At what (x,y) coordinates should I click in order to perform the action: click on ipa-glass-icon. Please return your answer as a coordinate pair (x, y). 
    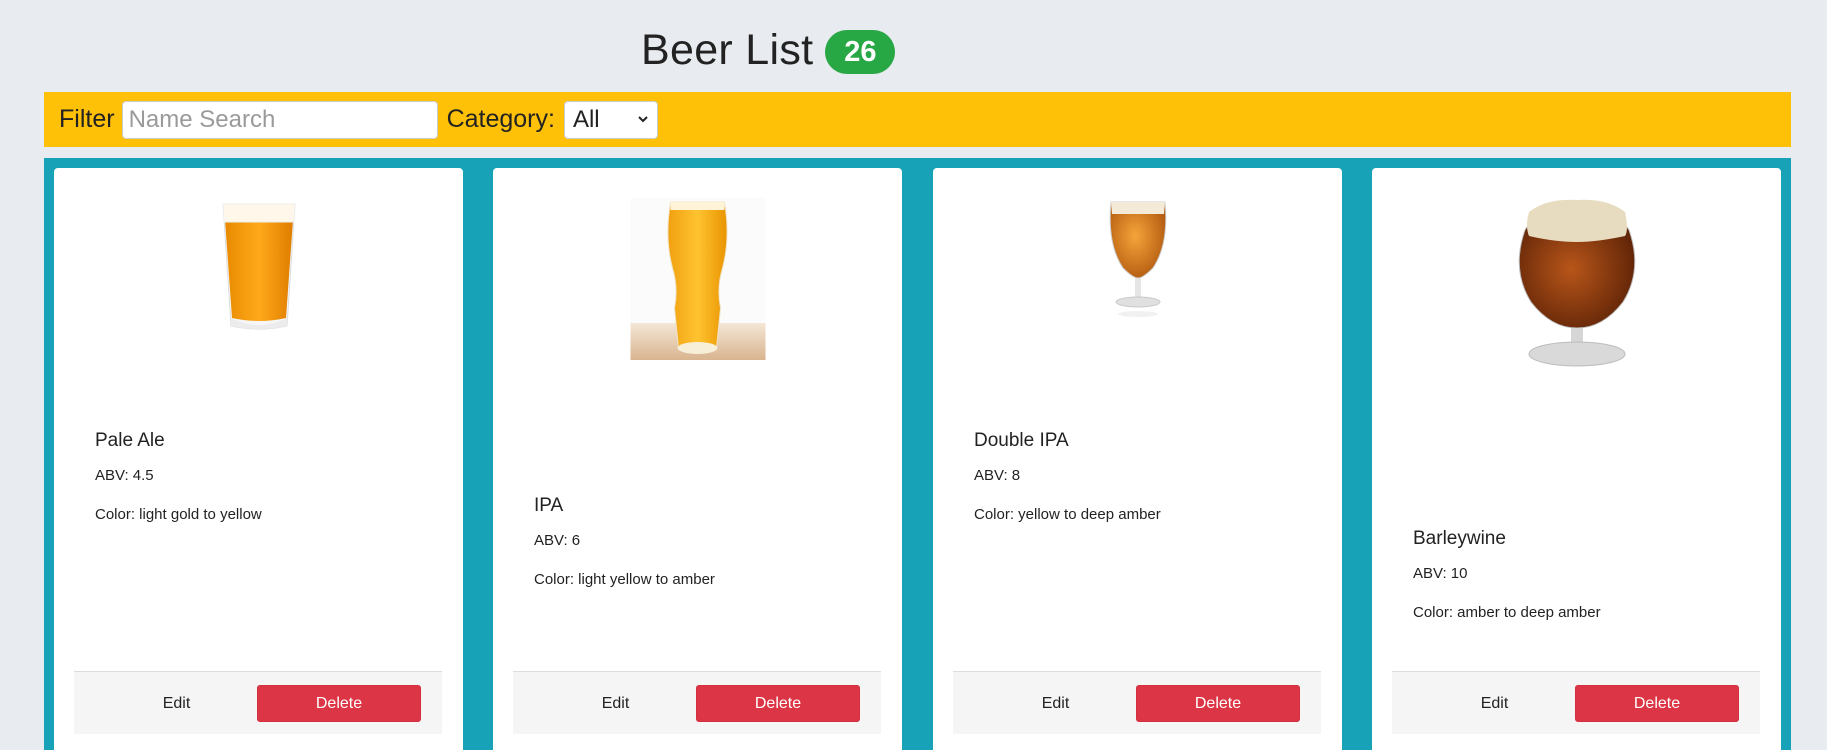
    Looking at the image, I should click on (697, 279).